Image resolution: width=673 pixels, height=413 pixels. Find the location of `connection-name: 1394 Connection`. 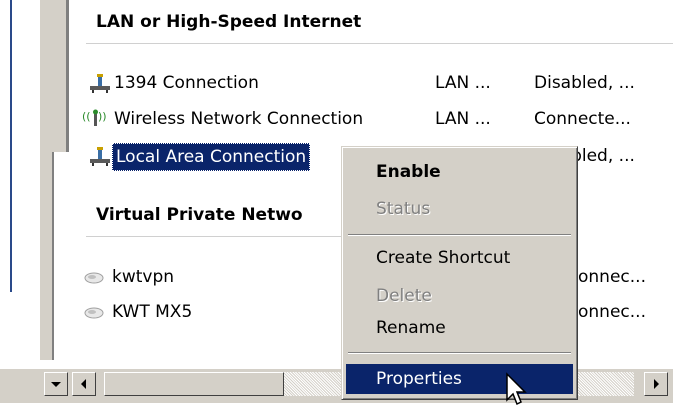

connection-name: 1394 Connection is located at coordinates (186, 83).